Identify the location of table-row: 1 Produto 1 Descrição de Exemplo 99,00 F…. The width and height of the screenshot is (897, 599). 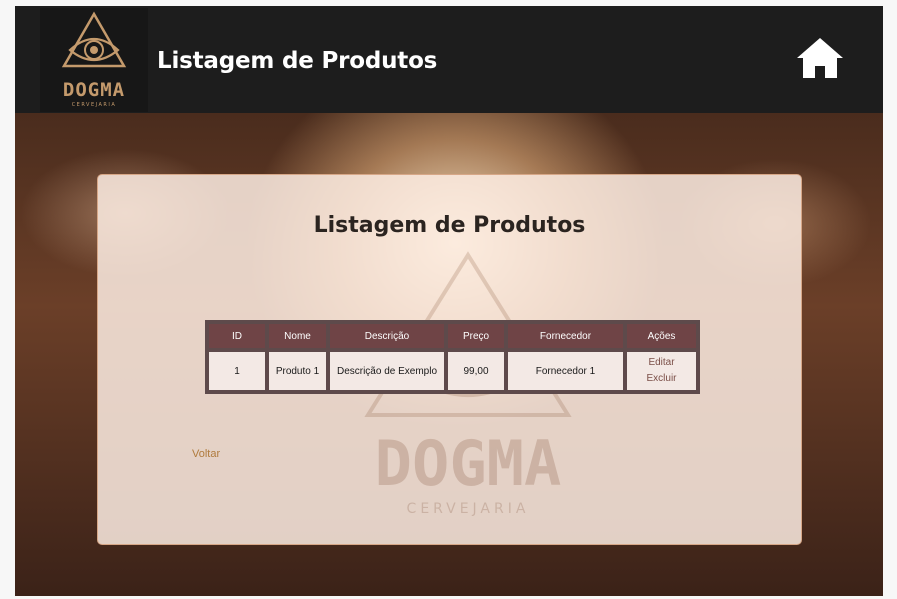
(452, 371).